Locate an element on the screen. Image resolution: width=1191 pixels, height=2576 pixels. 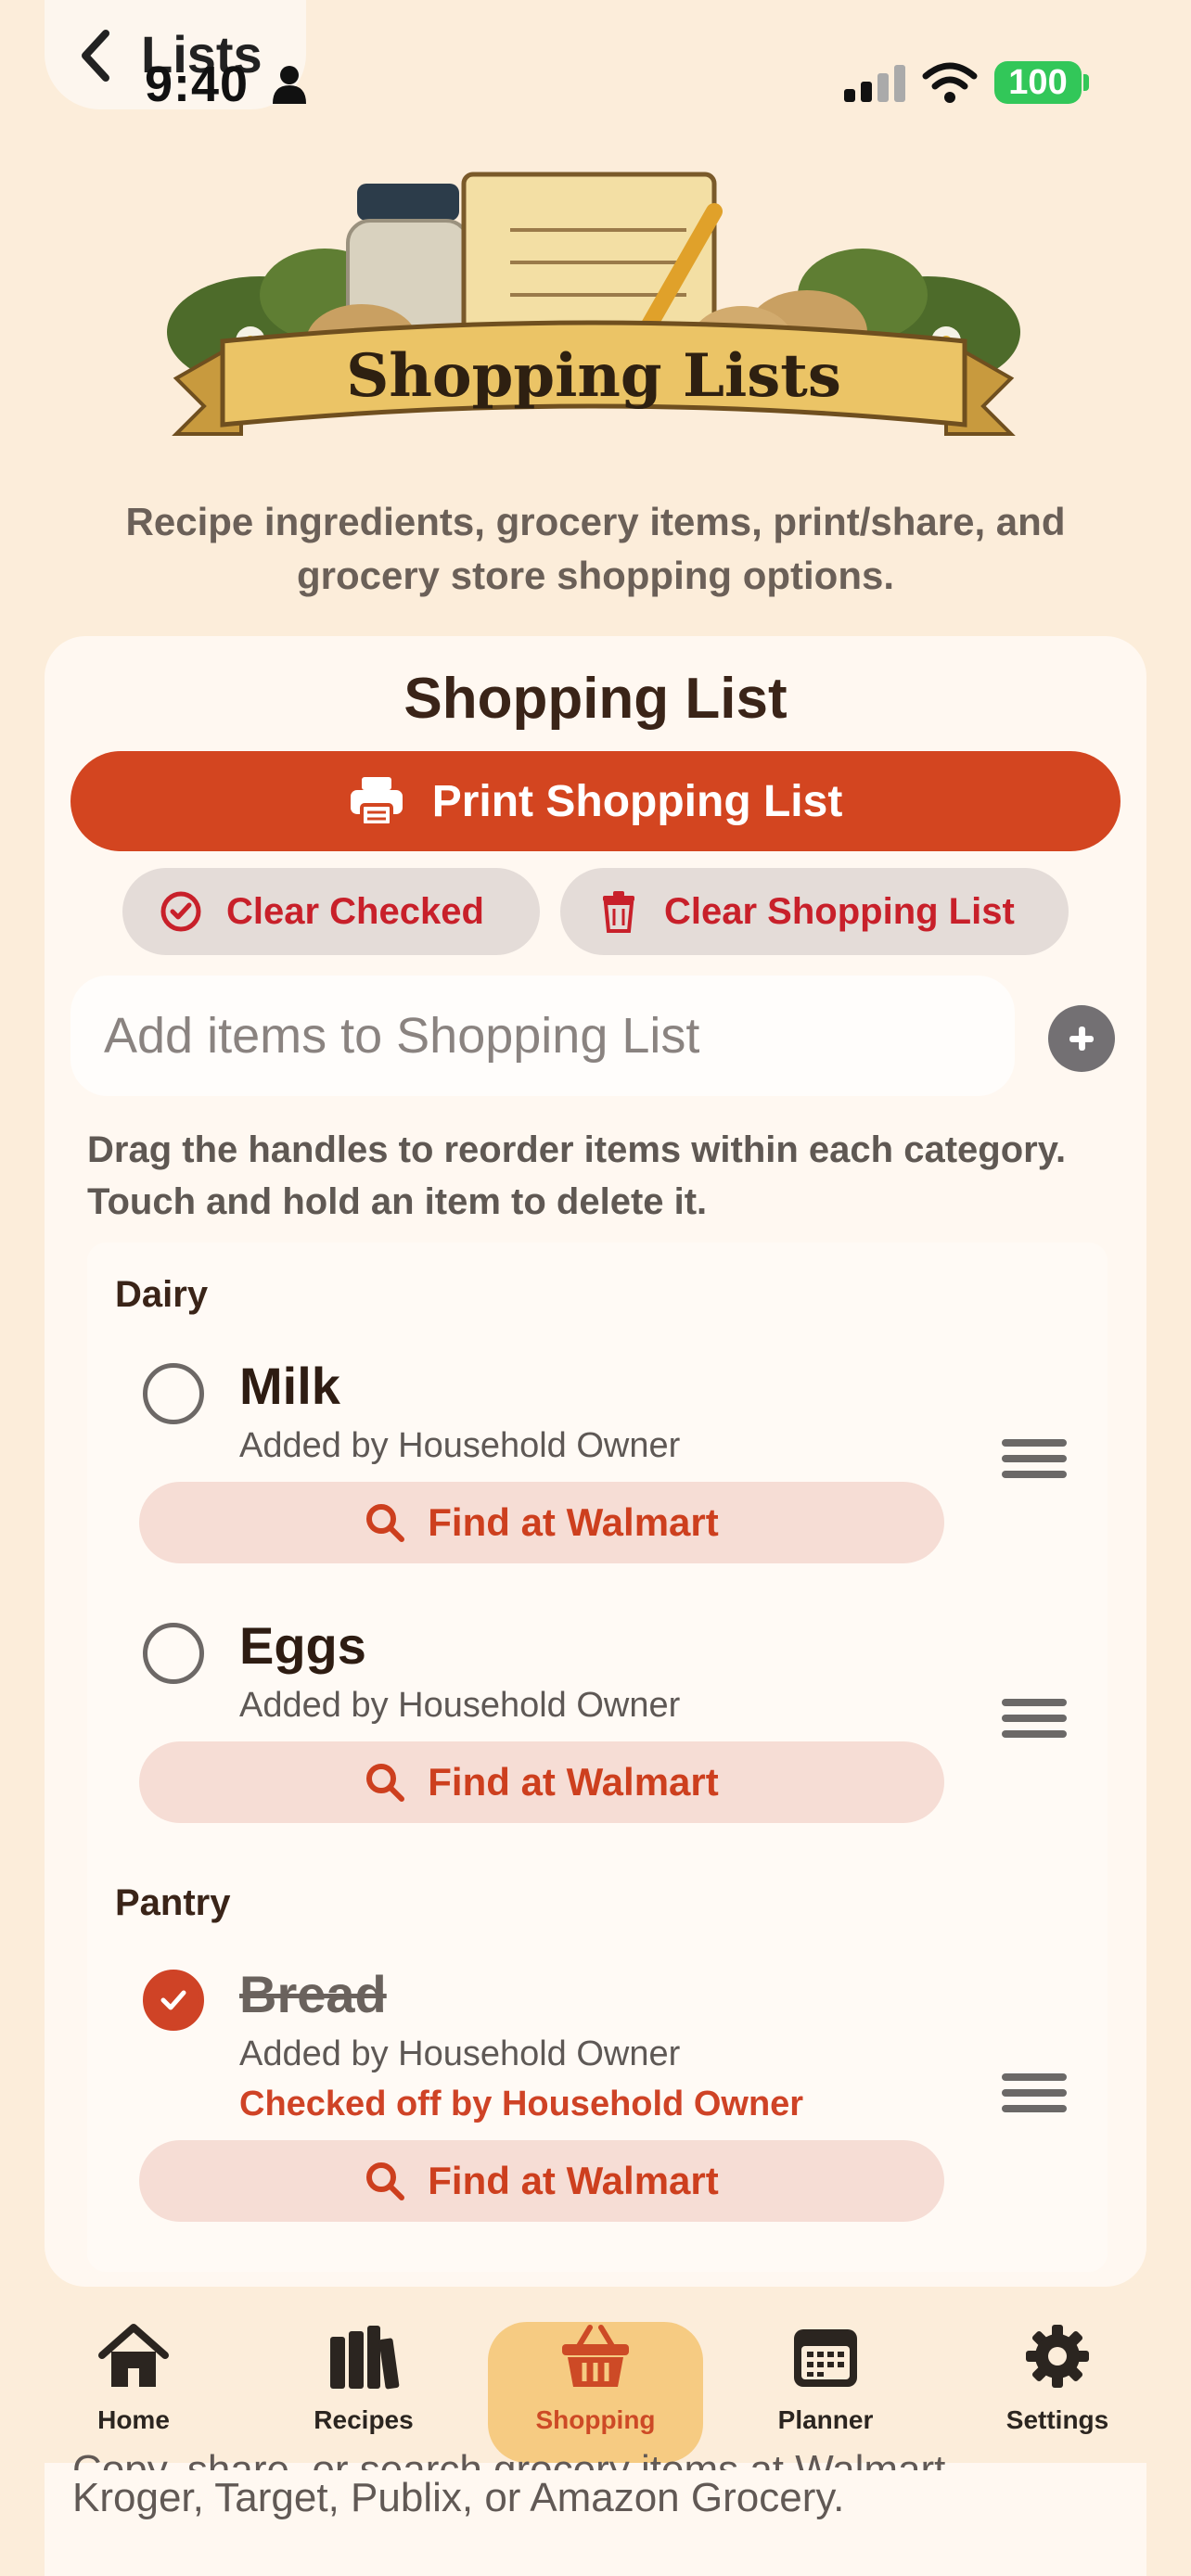
banner-title: Shopping Lists is located at coordinates (593, 376).